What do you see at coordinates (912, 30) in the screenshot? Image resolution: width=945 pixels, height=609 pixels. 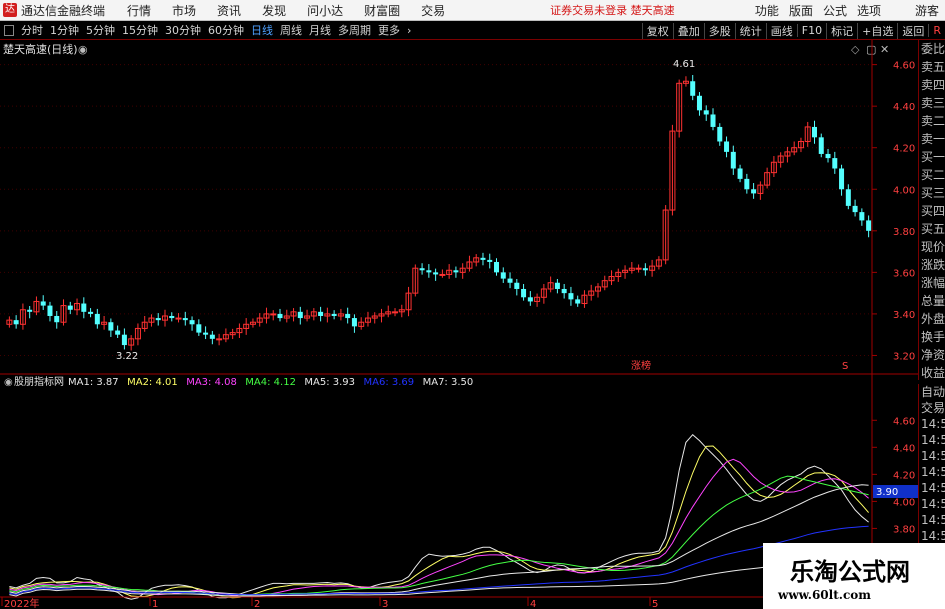 I see `btn-back: 返回` at bounding box center [912, 30].